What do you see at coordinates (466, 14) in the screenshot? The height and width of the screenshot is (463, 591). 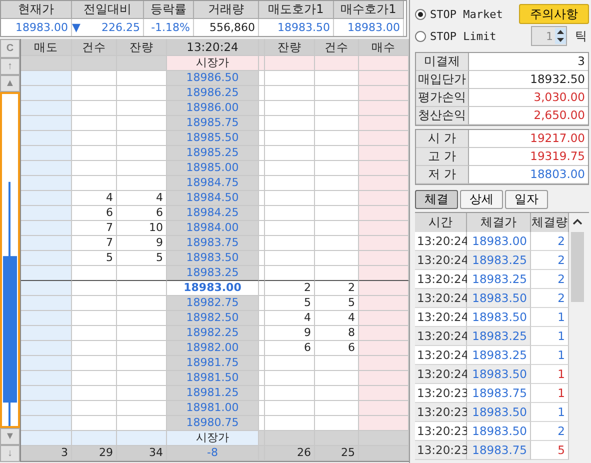 I see `radio-label: STOP Market` at bounding box center [466, 14].